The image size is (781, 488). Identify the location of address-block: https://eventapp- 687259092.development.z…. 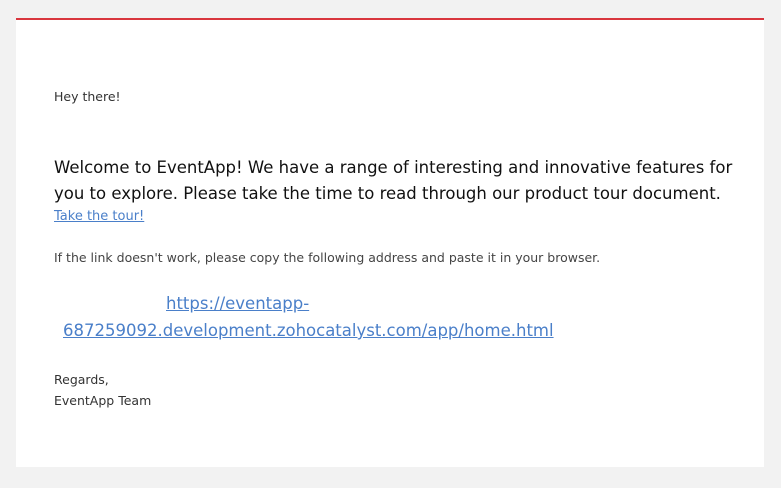
(403, 317).